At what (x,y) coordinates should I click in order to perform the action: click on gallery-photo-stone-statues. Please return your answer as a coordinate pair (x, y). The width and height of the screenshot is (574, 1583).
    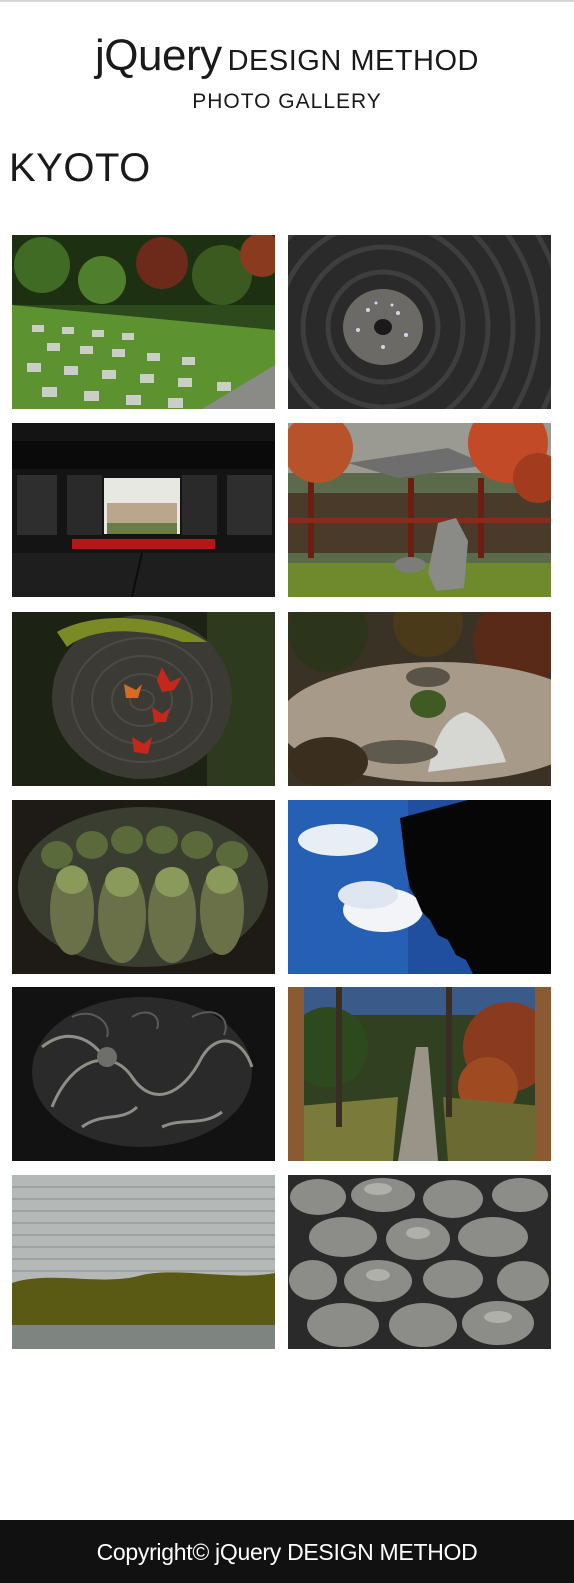
    Looking at the image, I should click on (143, 887).